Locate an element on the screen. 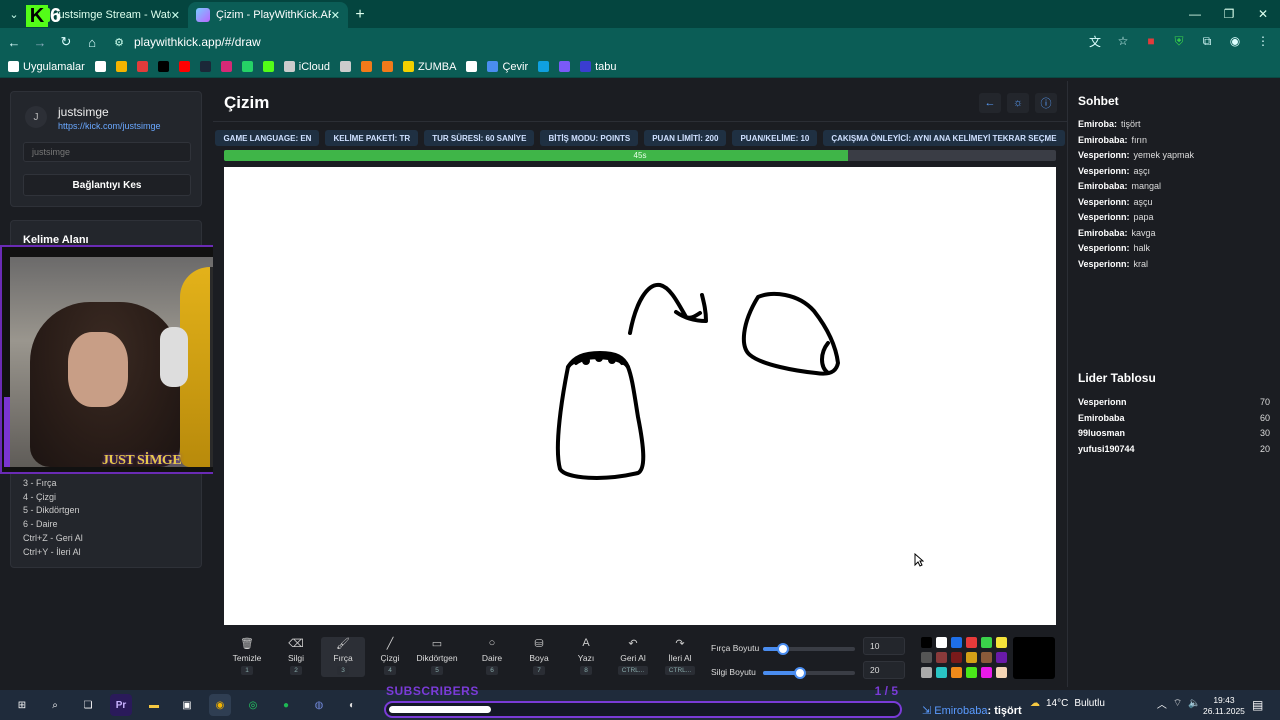 The image size is (1280, 720). extension-shield-icon: ⛨ is located at coordinates (1179, 41).